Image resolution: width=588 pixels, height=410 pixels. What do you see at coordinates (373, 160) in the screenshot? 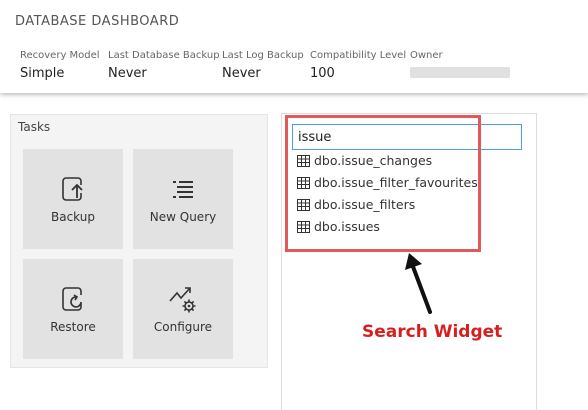
I see `result-label: dbo.issue_changes` at bounding box center [373, 160].